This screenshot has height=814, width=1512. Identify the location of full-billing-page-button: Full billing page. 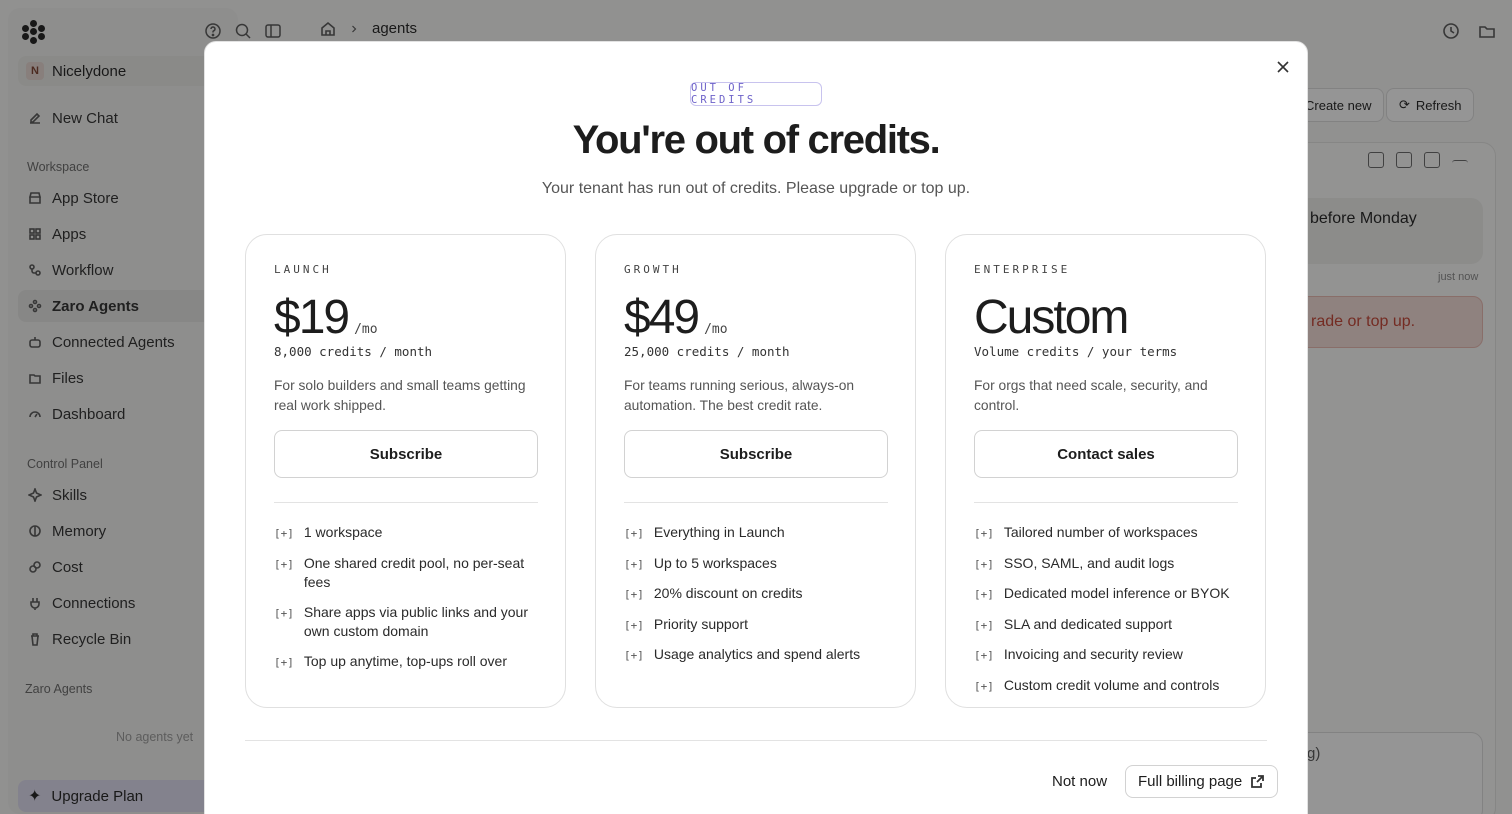
(1202, 781).